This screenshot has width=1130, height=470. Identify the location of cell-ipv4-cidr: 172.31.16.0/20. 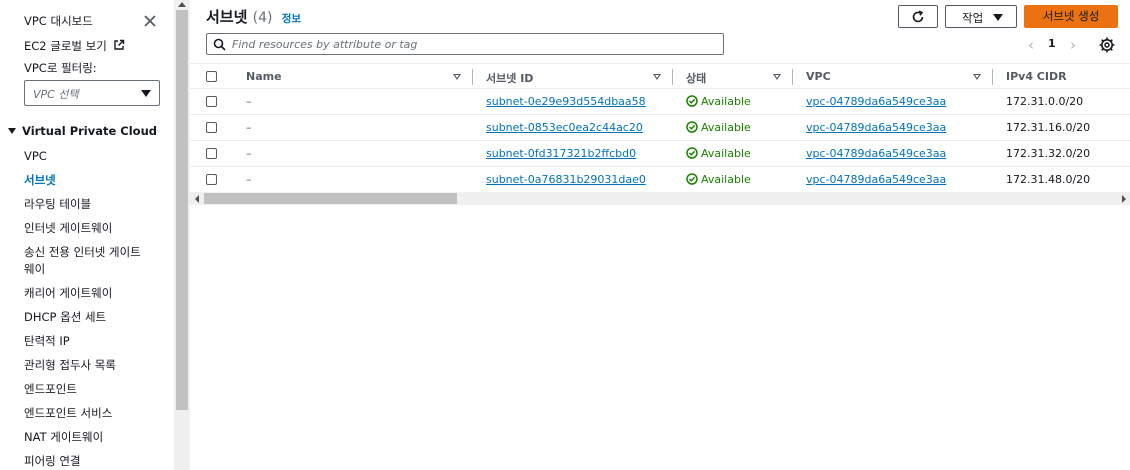
(1048, 127).